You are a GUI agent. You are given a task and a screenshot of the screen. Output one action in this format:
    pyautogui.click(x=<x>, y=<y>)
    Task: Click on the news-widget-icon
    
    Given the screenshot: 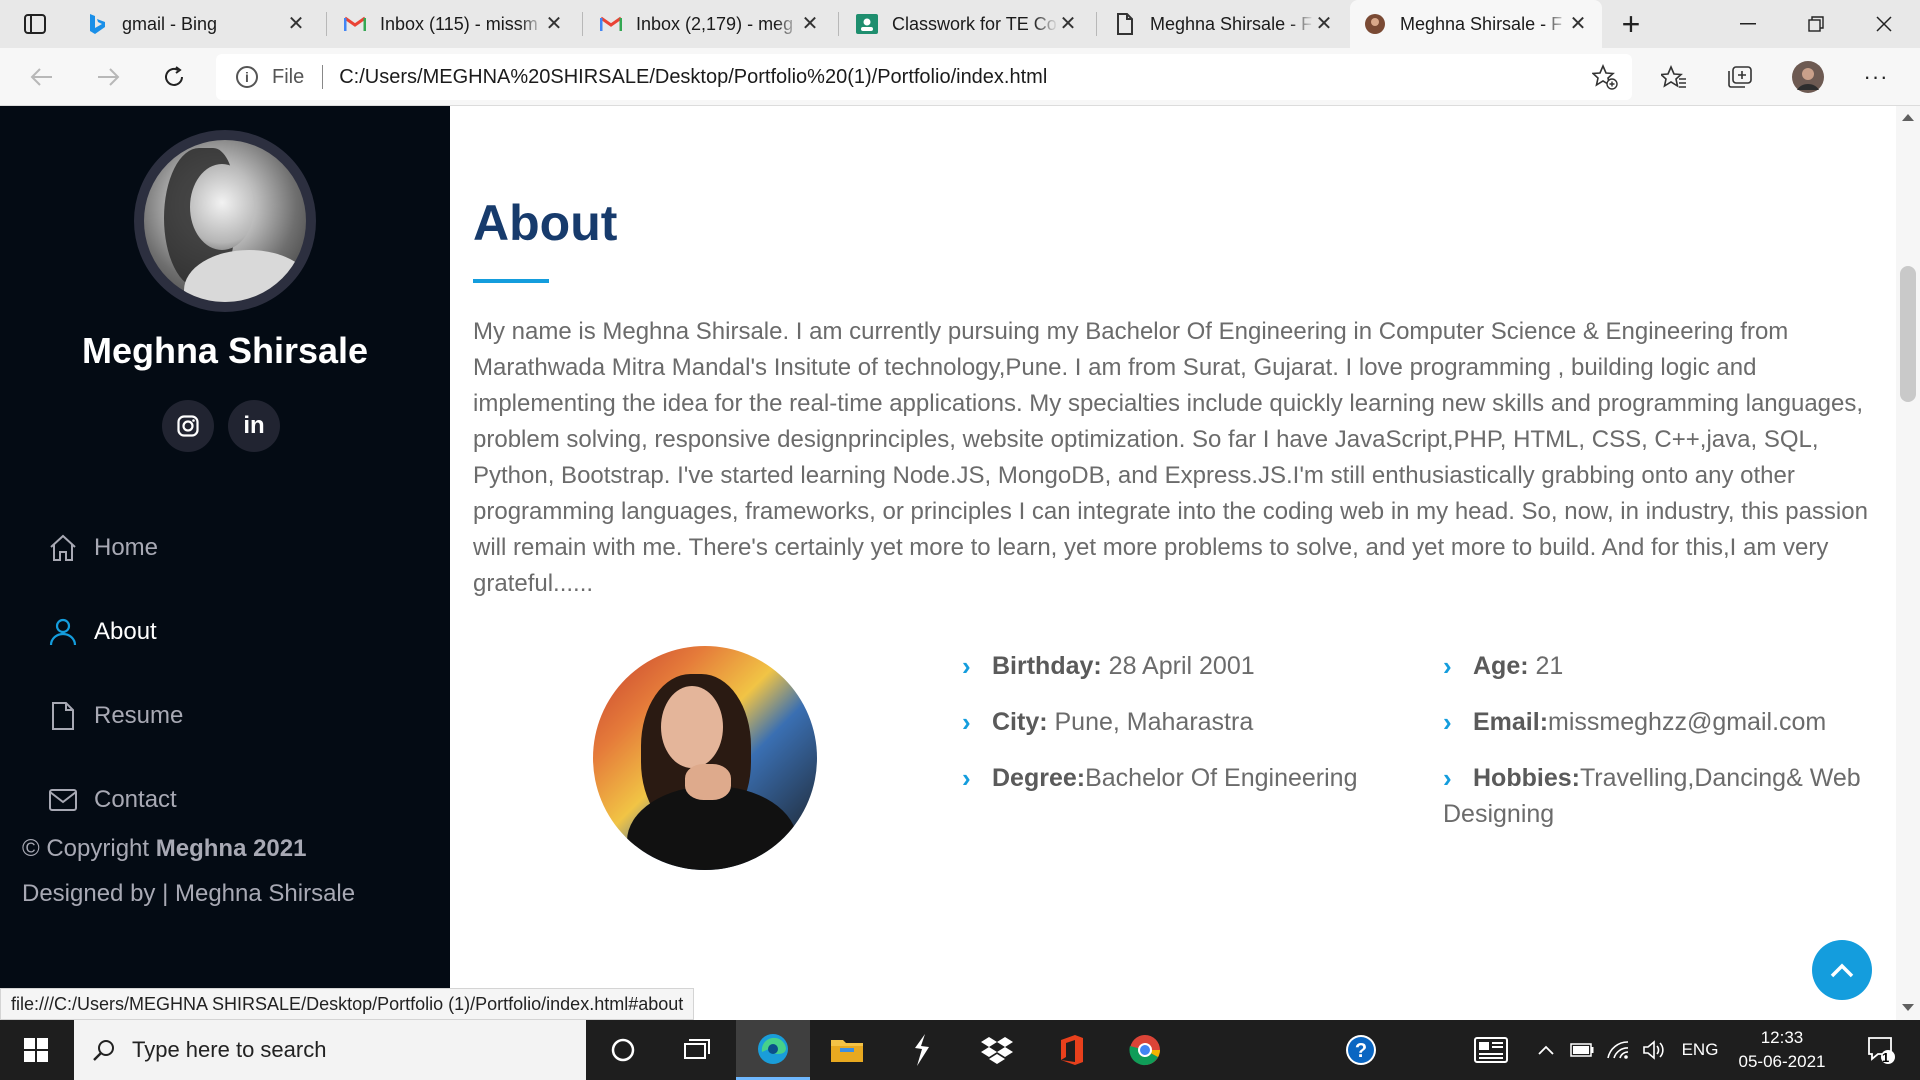 What is the action you would take?
    pyautogui.click(x=1491, y=1050)
    